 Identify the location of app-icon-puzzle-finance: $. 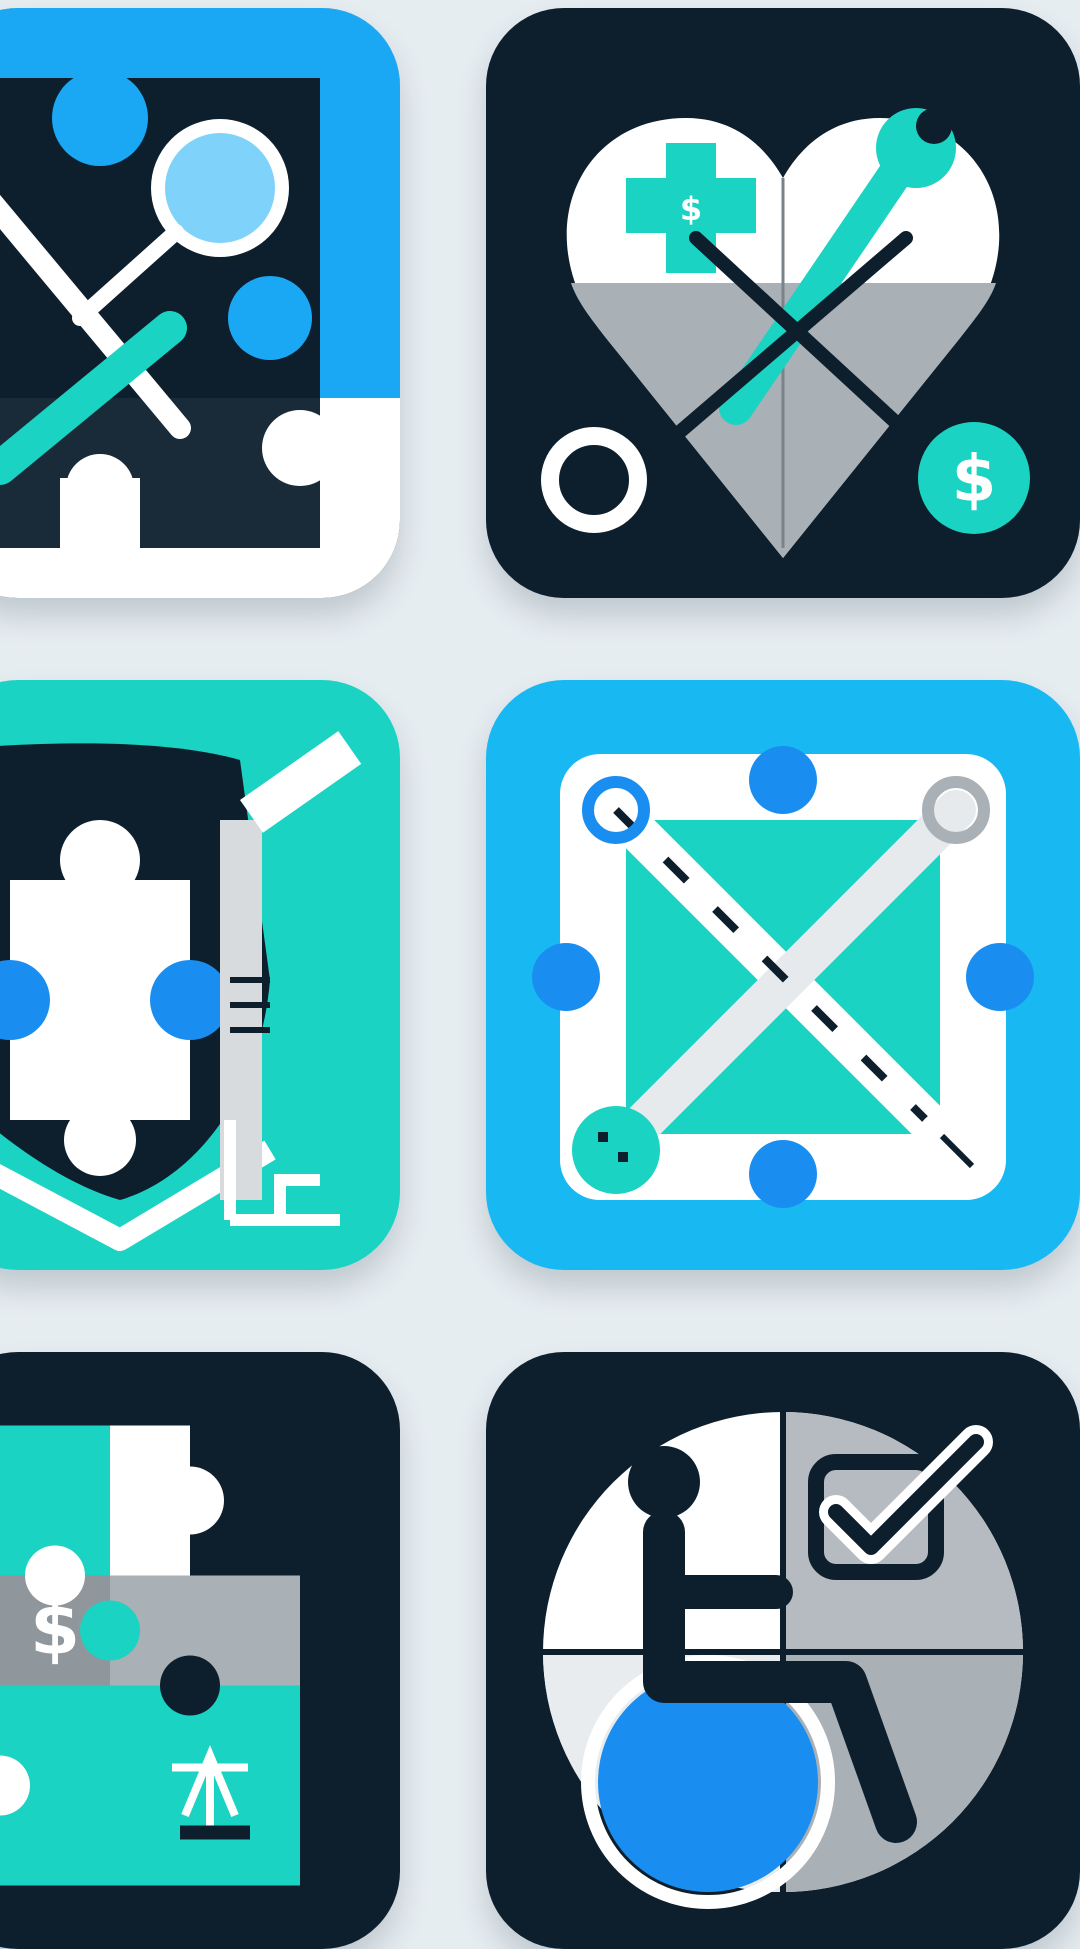
(200, 1650).